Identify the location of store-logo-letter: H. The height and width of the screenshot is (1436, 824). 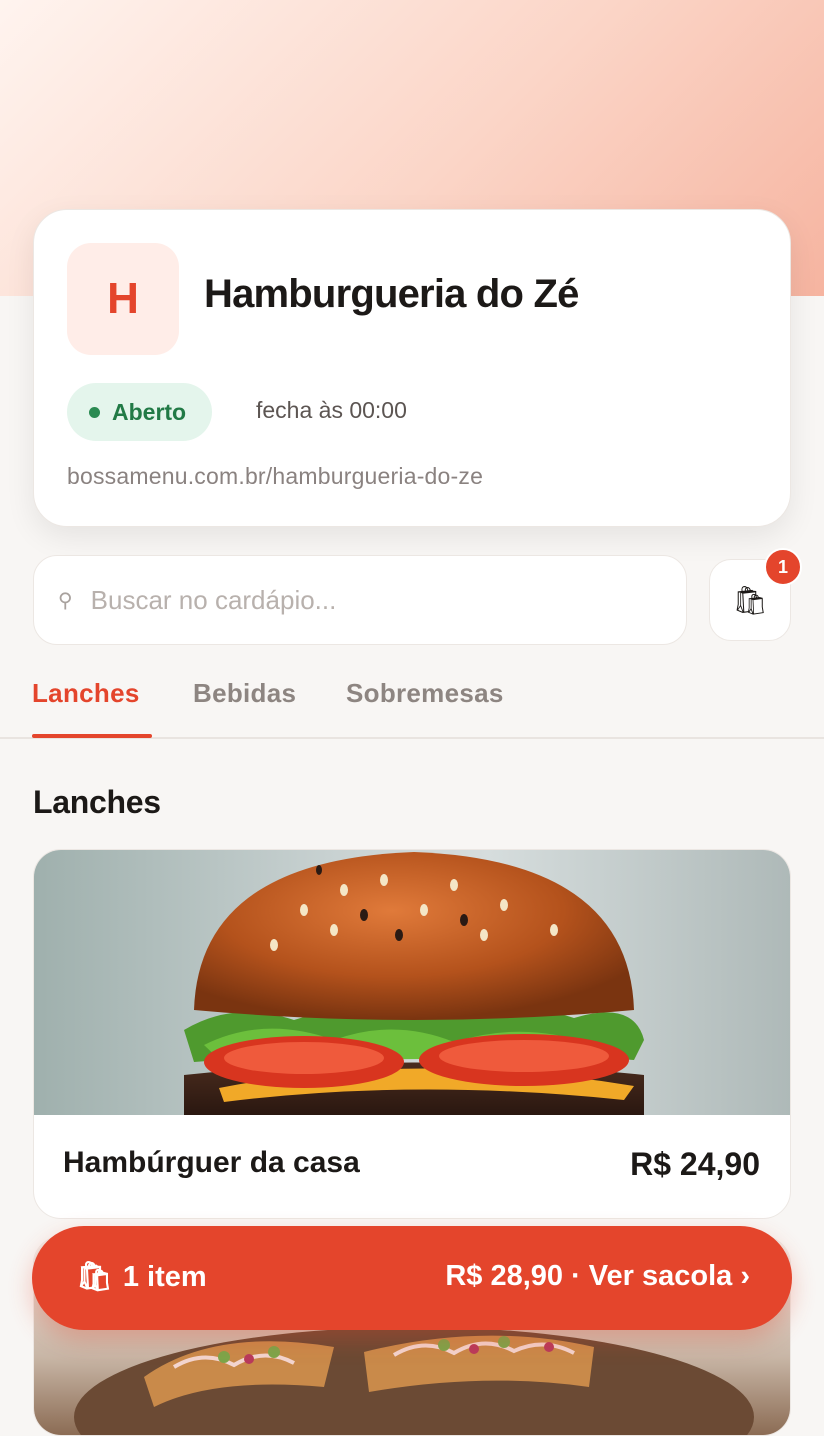
(123, 298).